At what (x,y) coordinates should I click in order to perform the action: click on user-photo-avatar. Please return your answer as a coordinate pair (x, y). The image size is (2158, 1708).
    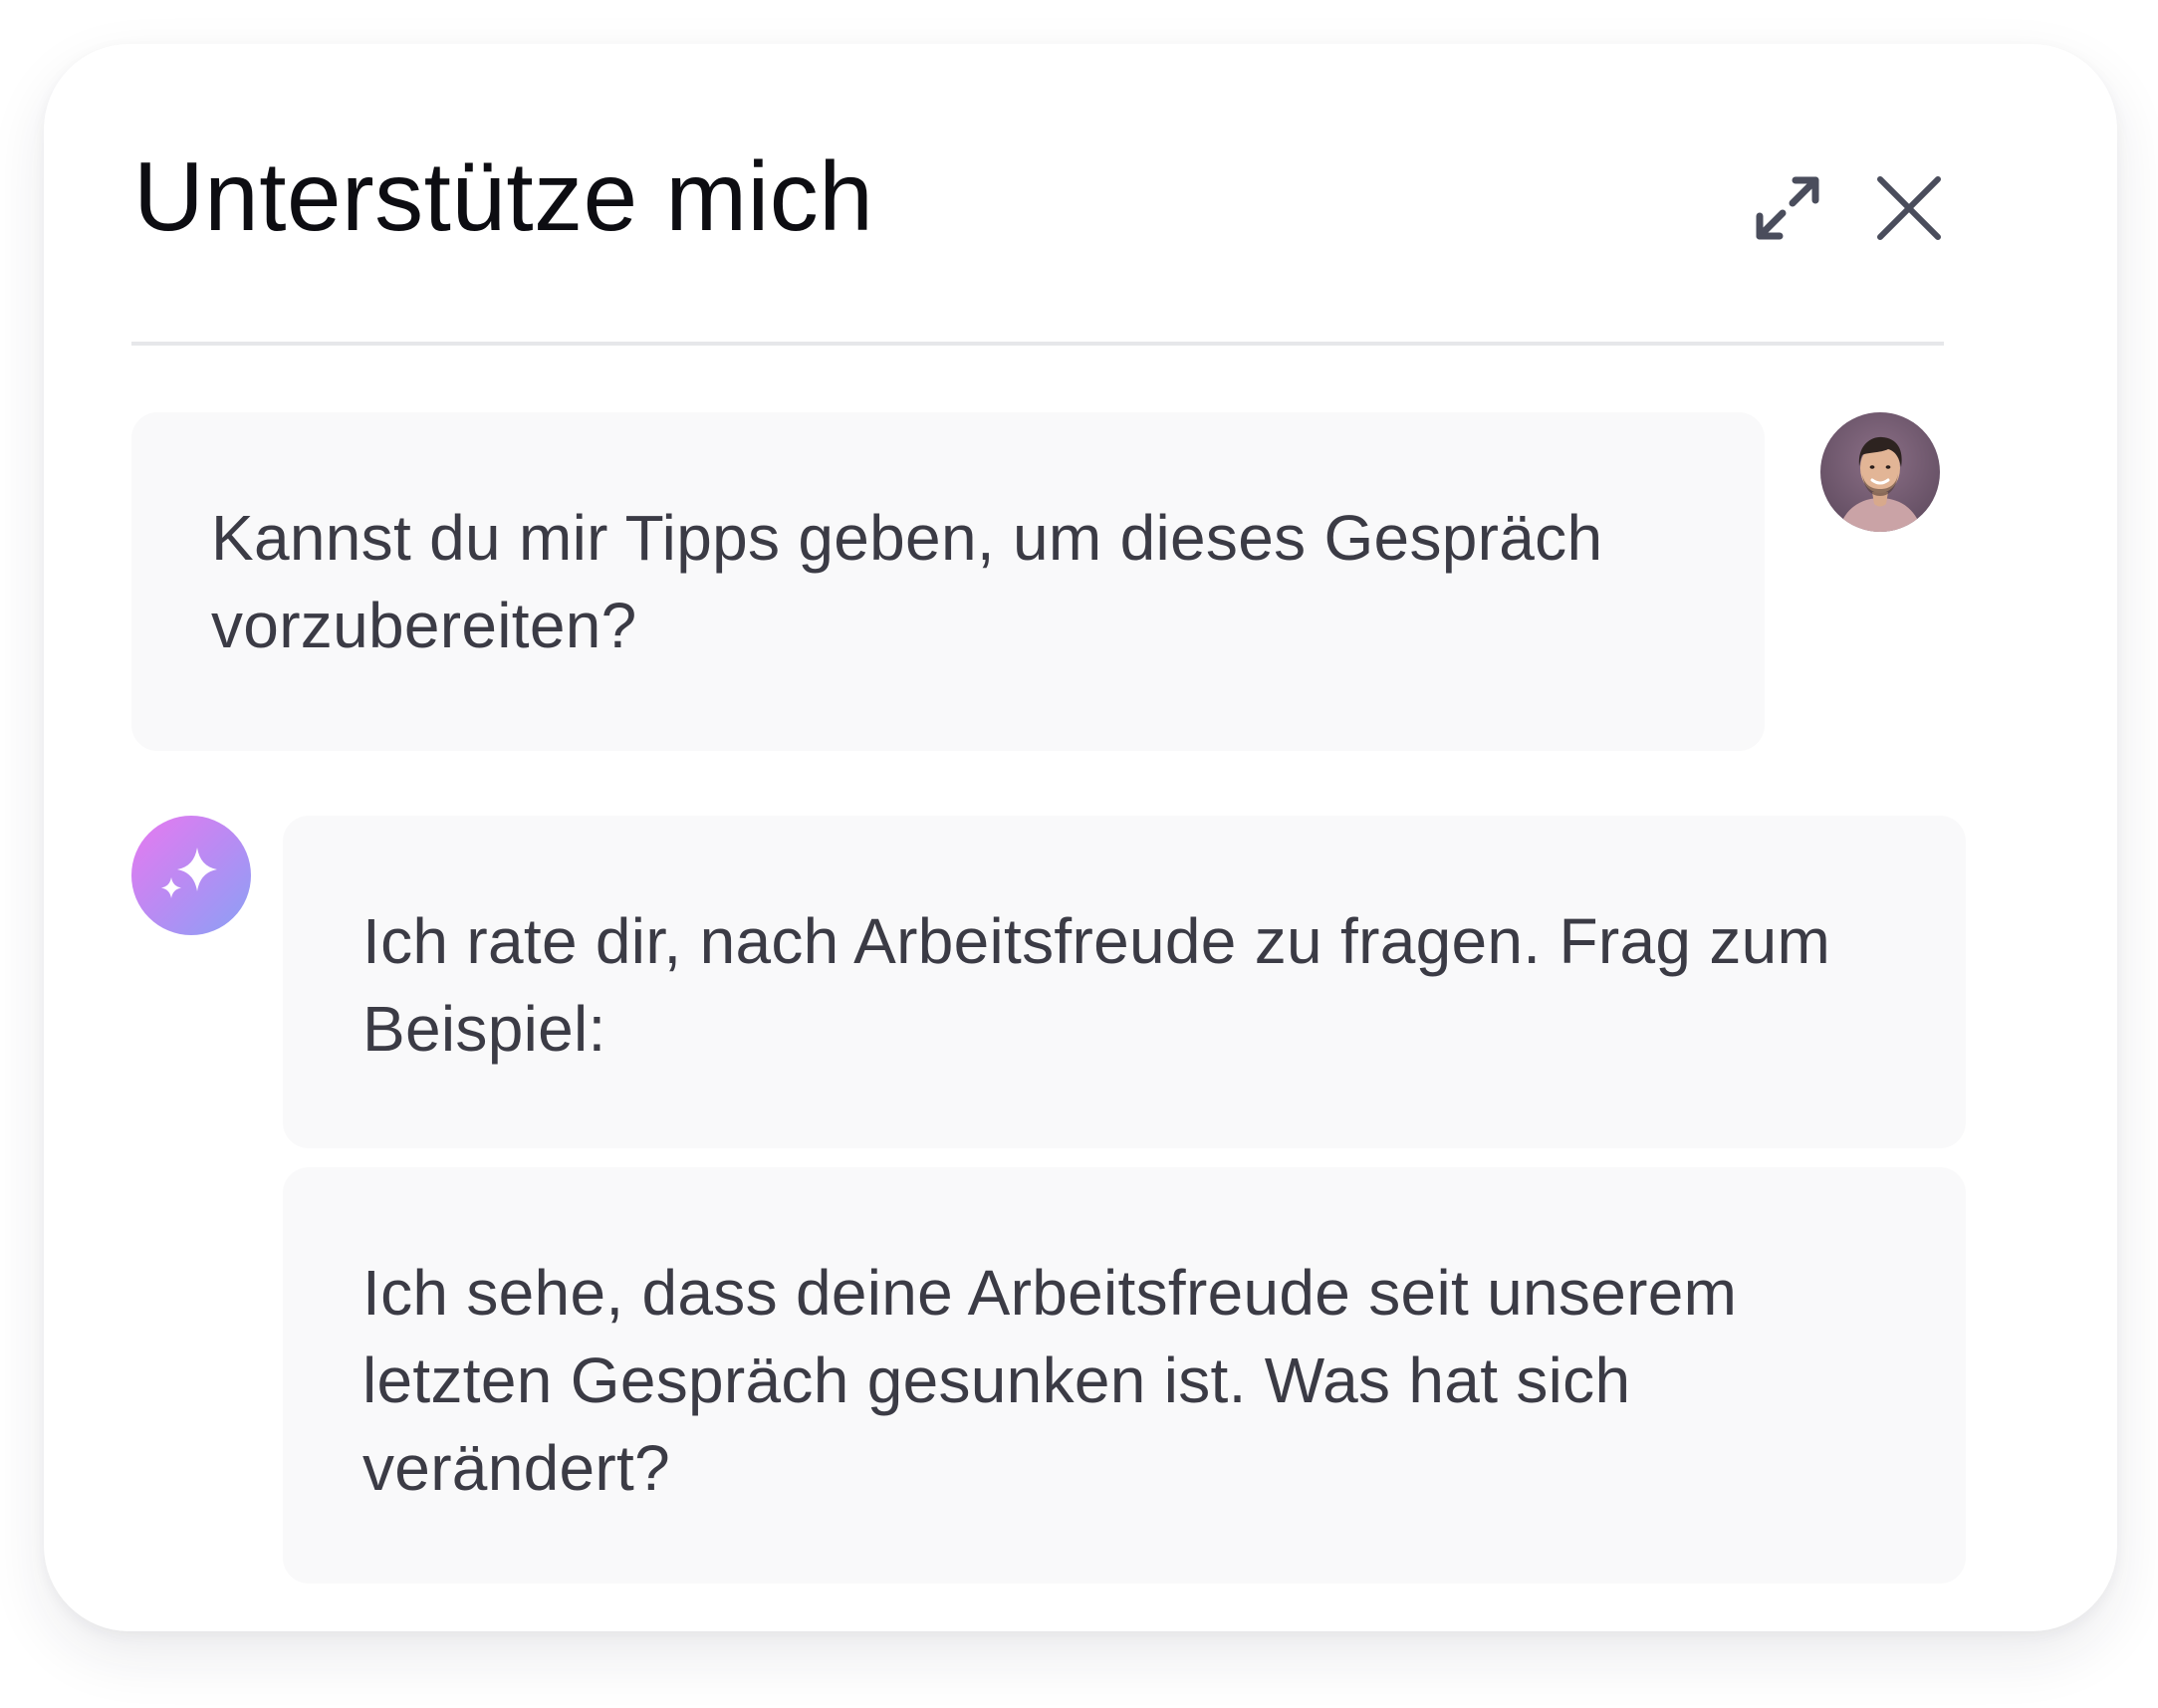
    Looking at the image, I should click on (1880, 472).